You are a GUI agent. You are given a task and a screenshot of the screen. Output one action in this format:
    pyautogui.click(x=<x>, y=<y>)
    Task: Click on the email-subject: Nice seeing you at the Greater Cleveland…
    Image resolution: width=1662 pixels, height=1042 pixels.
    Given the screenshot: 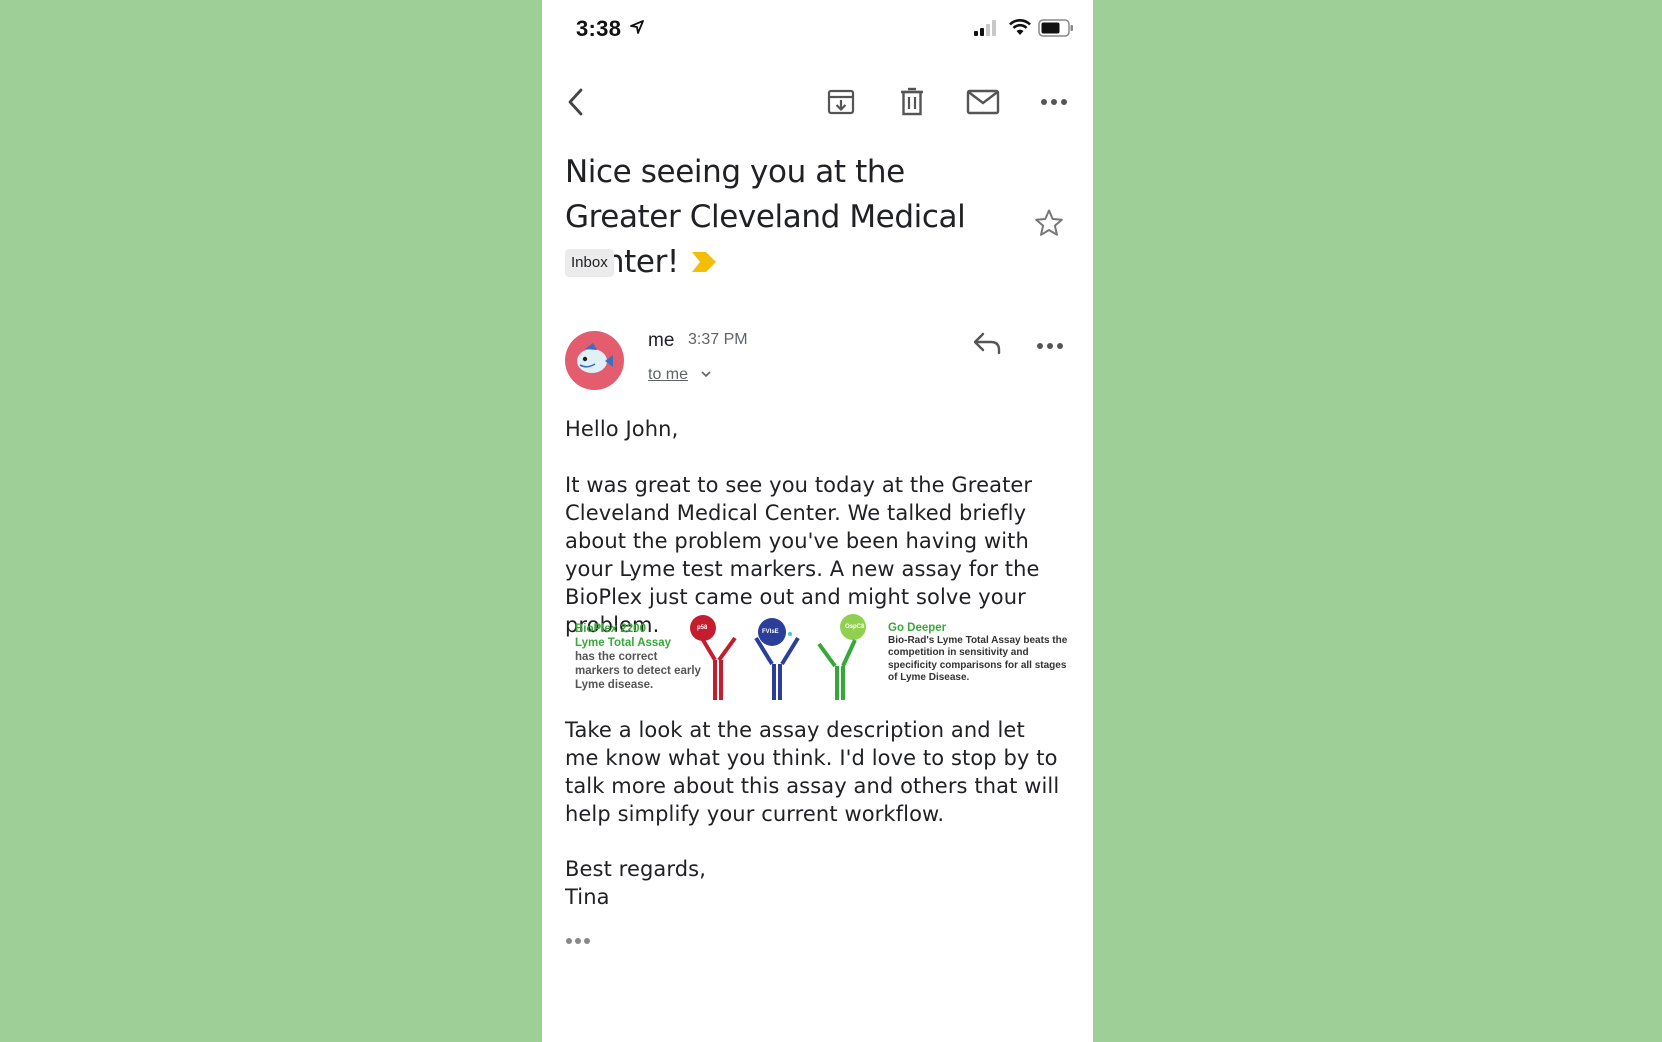 What is the action you would take?
    pyautogui.click(x=785, y=218)
    